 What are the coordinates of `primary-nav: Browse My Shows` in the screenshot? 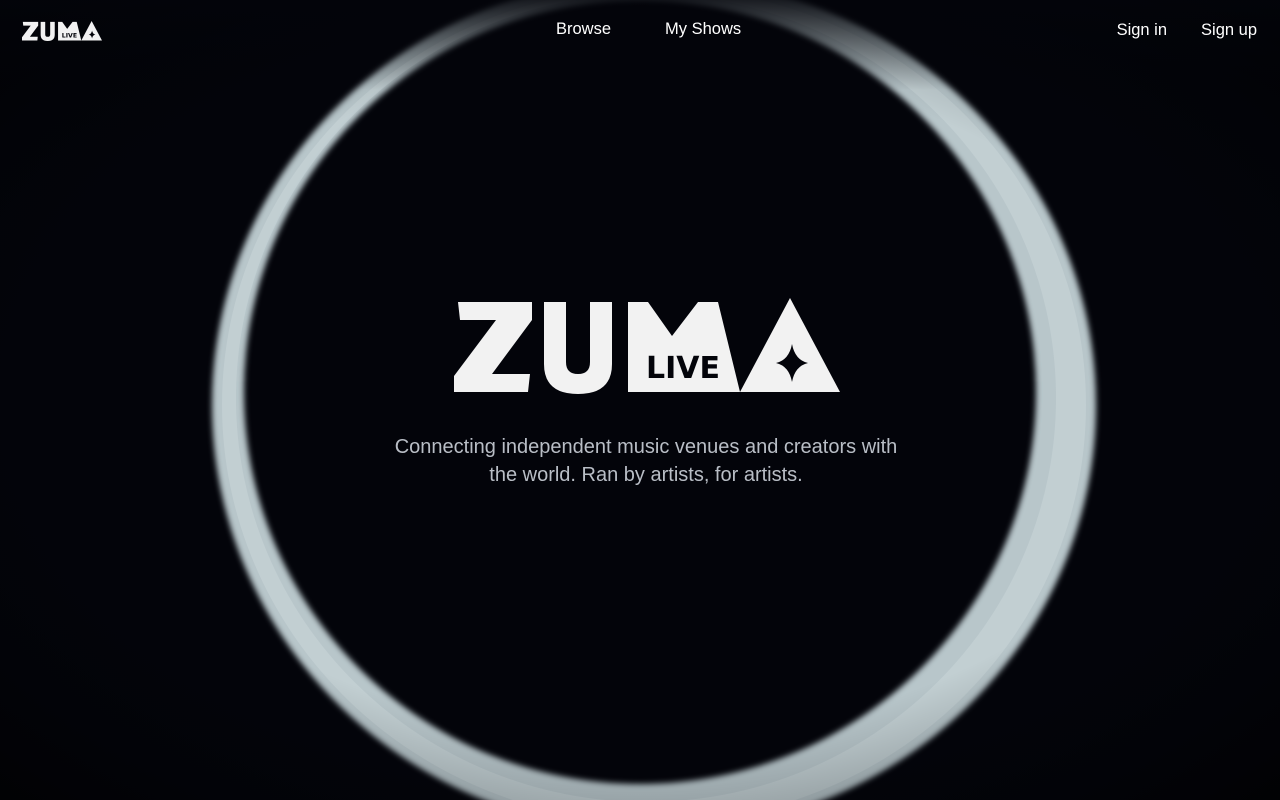 It's located at (648, 29).